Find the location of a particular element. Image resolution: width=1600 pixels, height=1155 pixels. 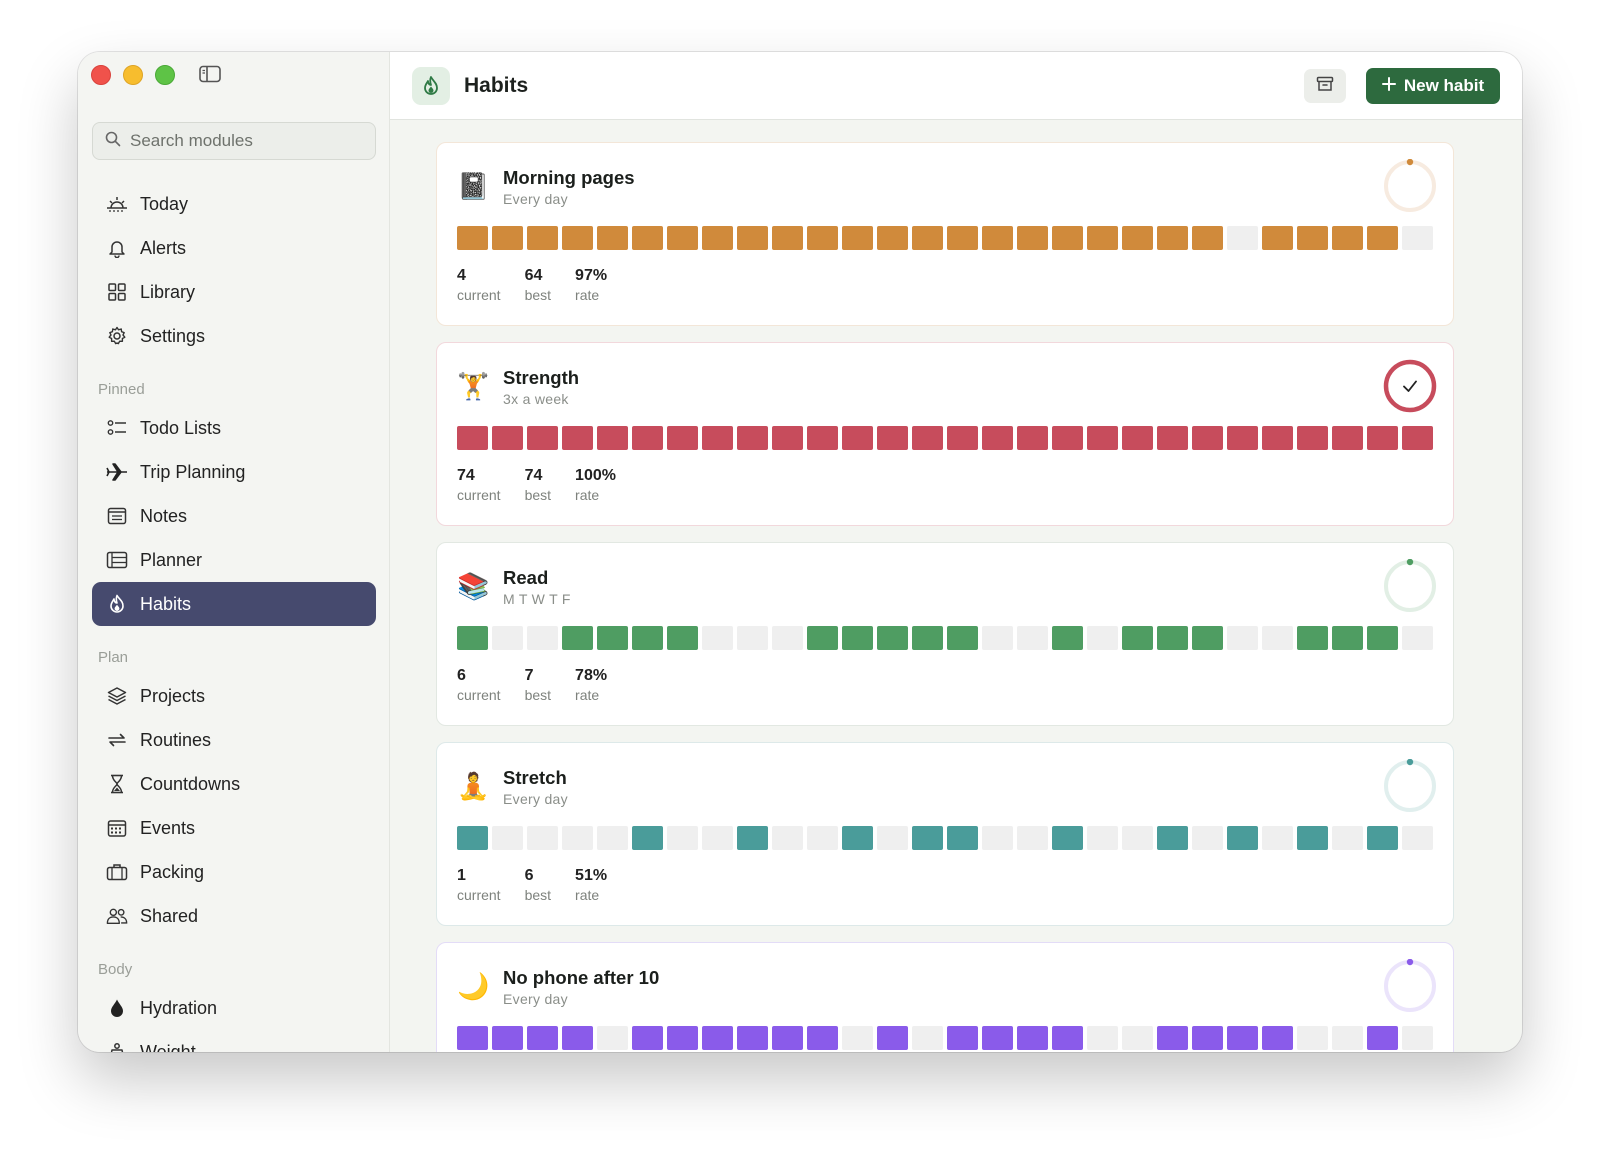

habit-stats: 6 current 7 best 78% rate is located at coordinates (544, 685).